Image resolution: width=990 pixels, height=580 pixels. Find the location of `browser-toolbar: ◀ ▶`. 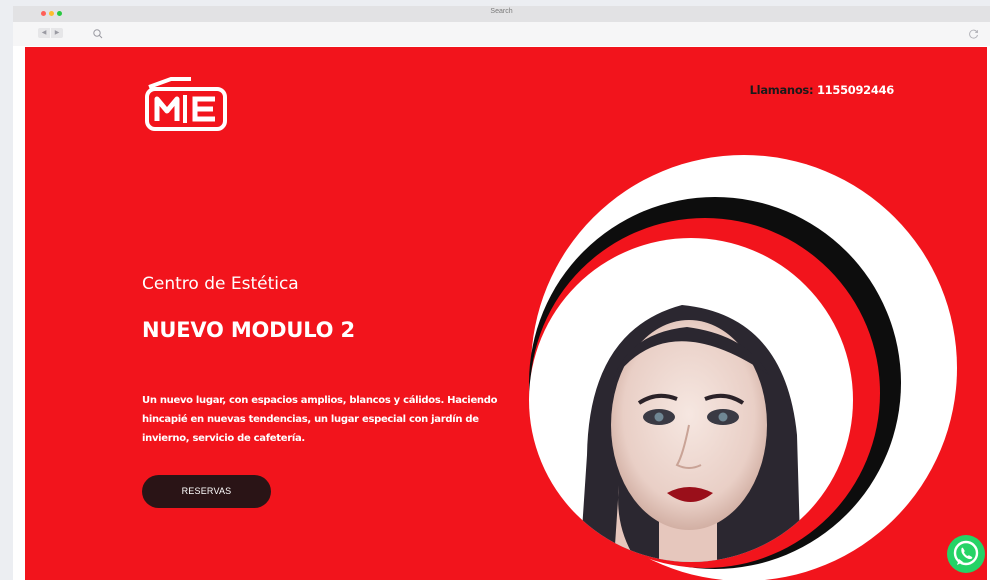

browser-toolbar: ◀ ▶ is located at coordinates (501, 34).